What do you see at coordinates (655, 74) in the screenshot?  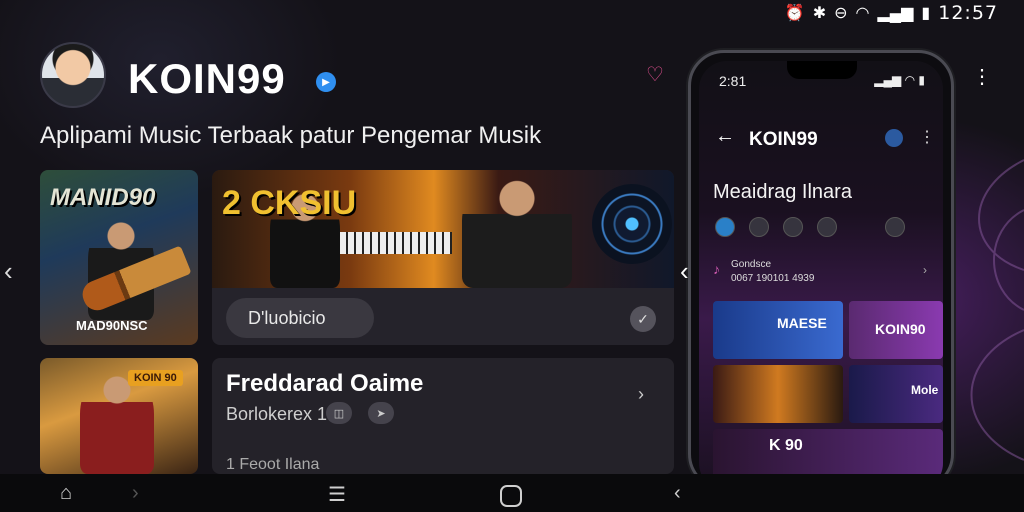 I see `heart-icon: ♡` at bounding box center [655, 74].